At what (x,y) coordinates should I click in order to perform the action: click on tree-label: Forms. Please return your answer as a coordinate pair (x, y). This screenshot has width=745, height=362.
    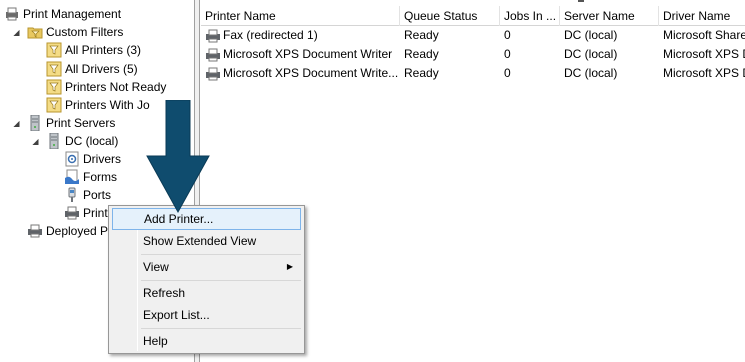
    Looking at the image, I should click on (100, 177).